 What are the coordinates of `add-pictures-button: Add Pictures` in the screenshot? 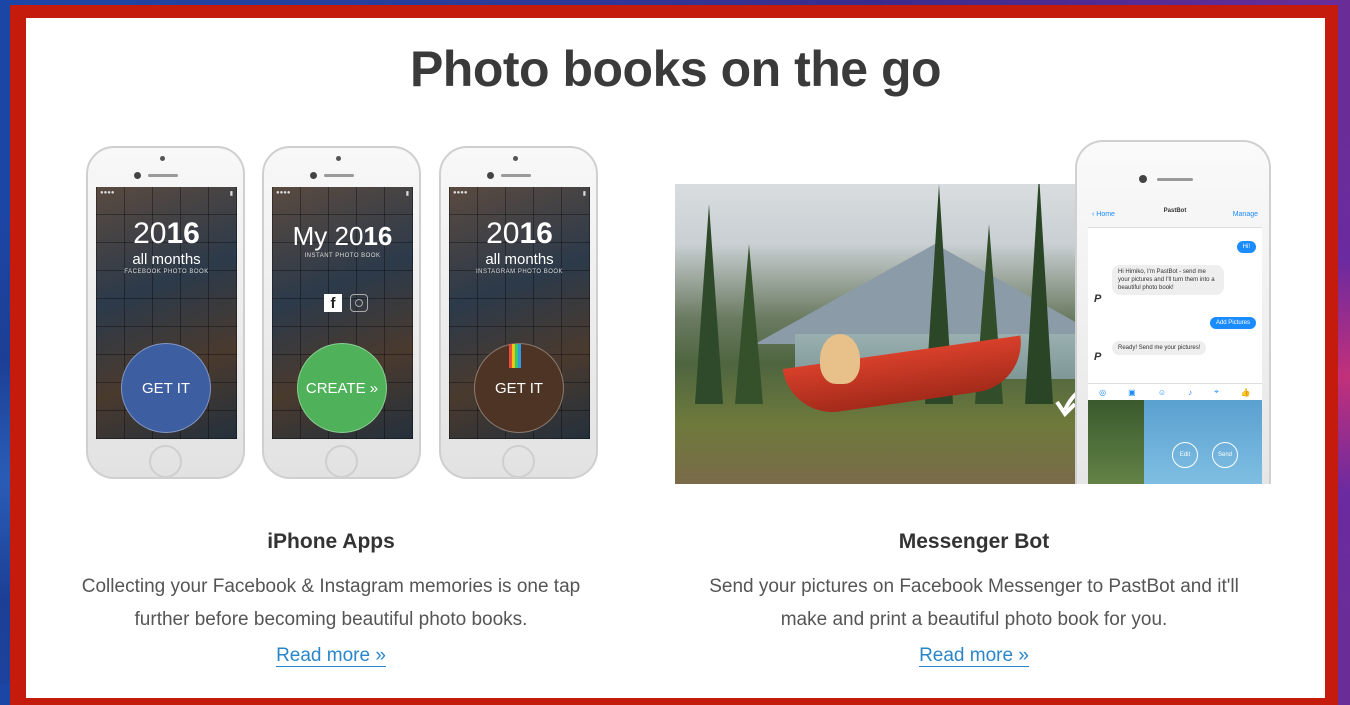 It's located at (1232, 323).